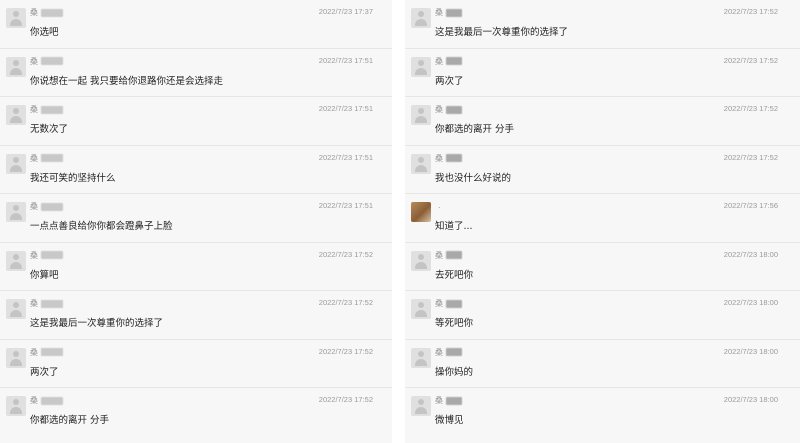 The width and height of the screenshot is (800, 443). I want to click on column-gap, so click(398, 221).